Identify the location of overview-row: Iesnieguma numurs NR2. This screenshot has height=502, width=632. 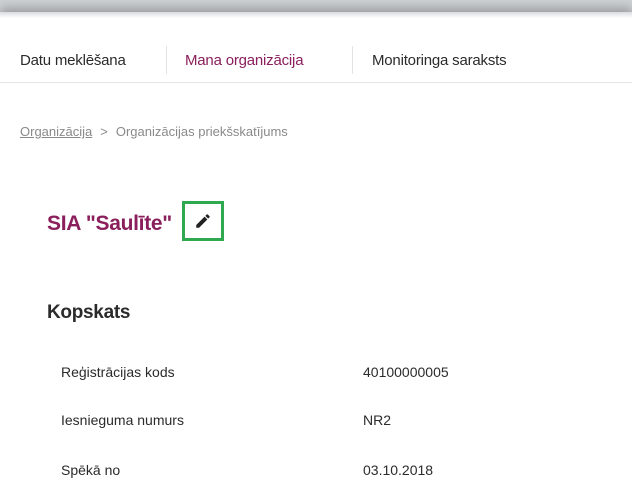
(316, 424).